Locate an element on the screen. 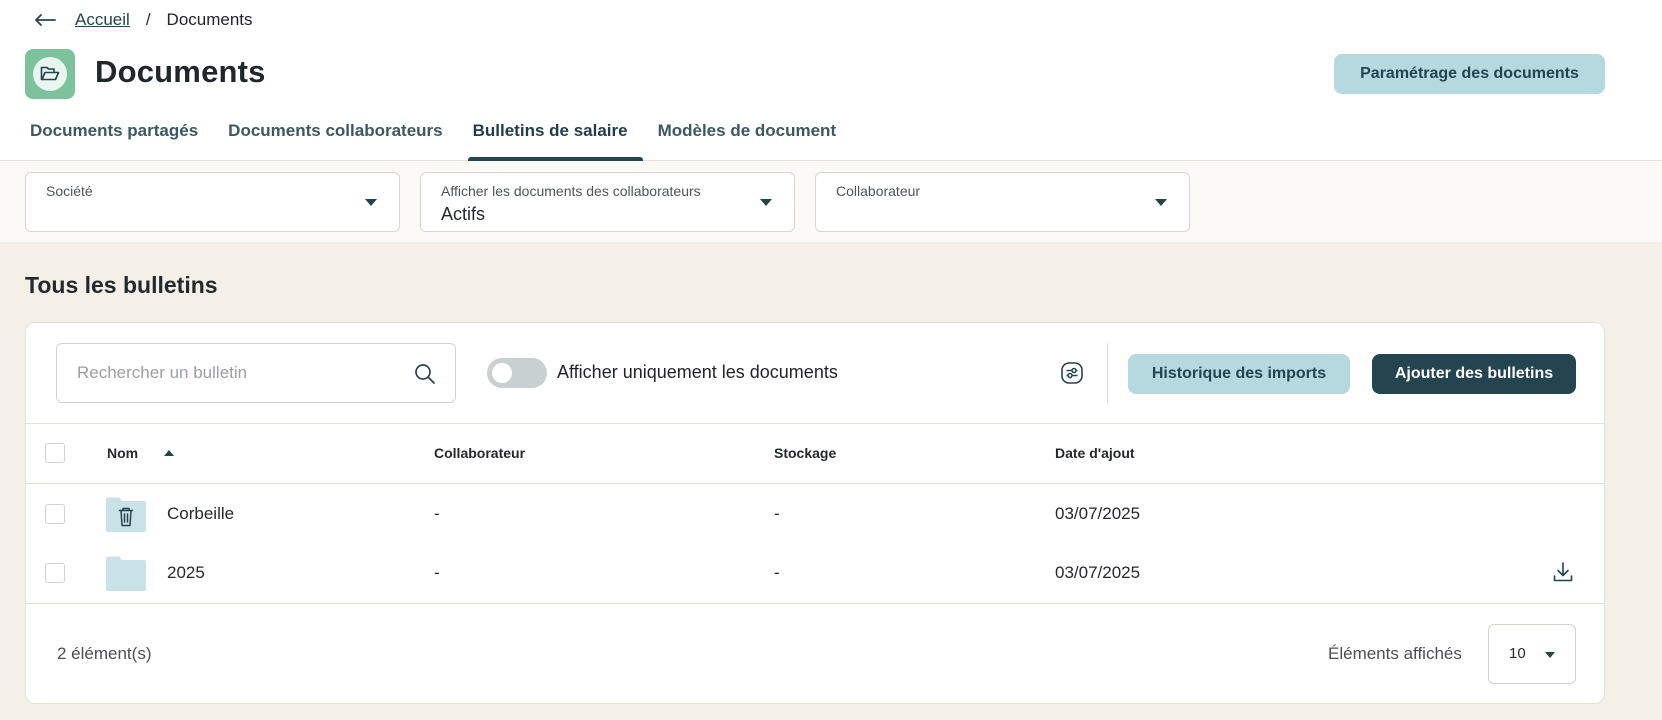  table-row: Corbeille - - 03/07/2025 is located at coordinates (815, 514).